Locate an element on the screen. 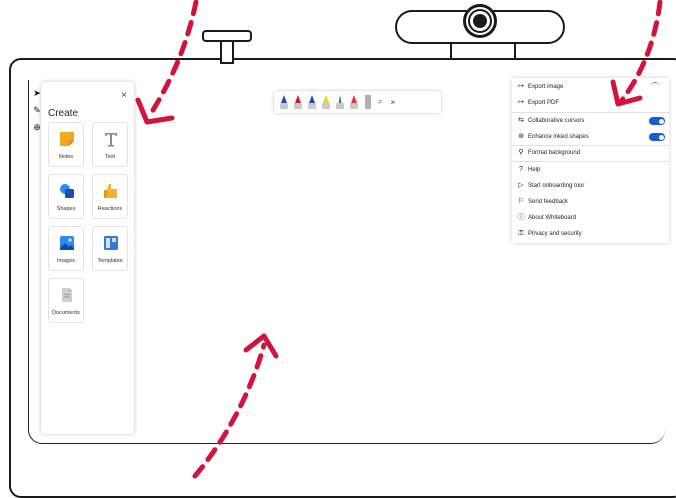 The height and width of the screenshot is (498, 676). arrow-to-menu is located at coordinates (641, 51).